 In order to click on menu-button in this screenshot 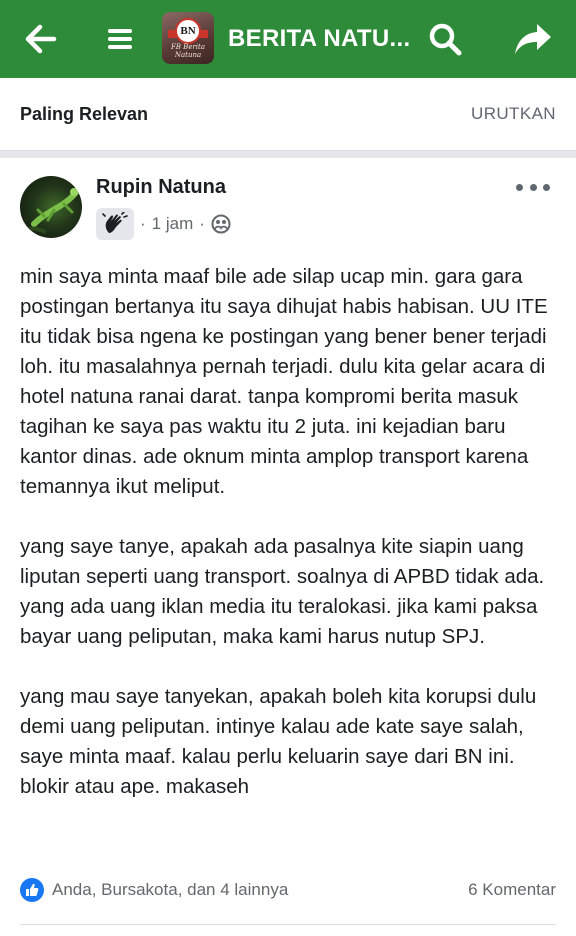, I will do `click(120, 39)`.